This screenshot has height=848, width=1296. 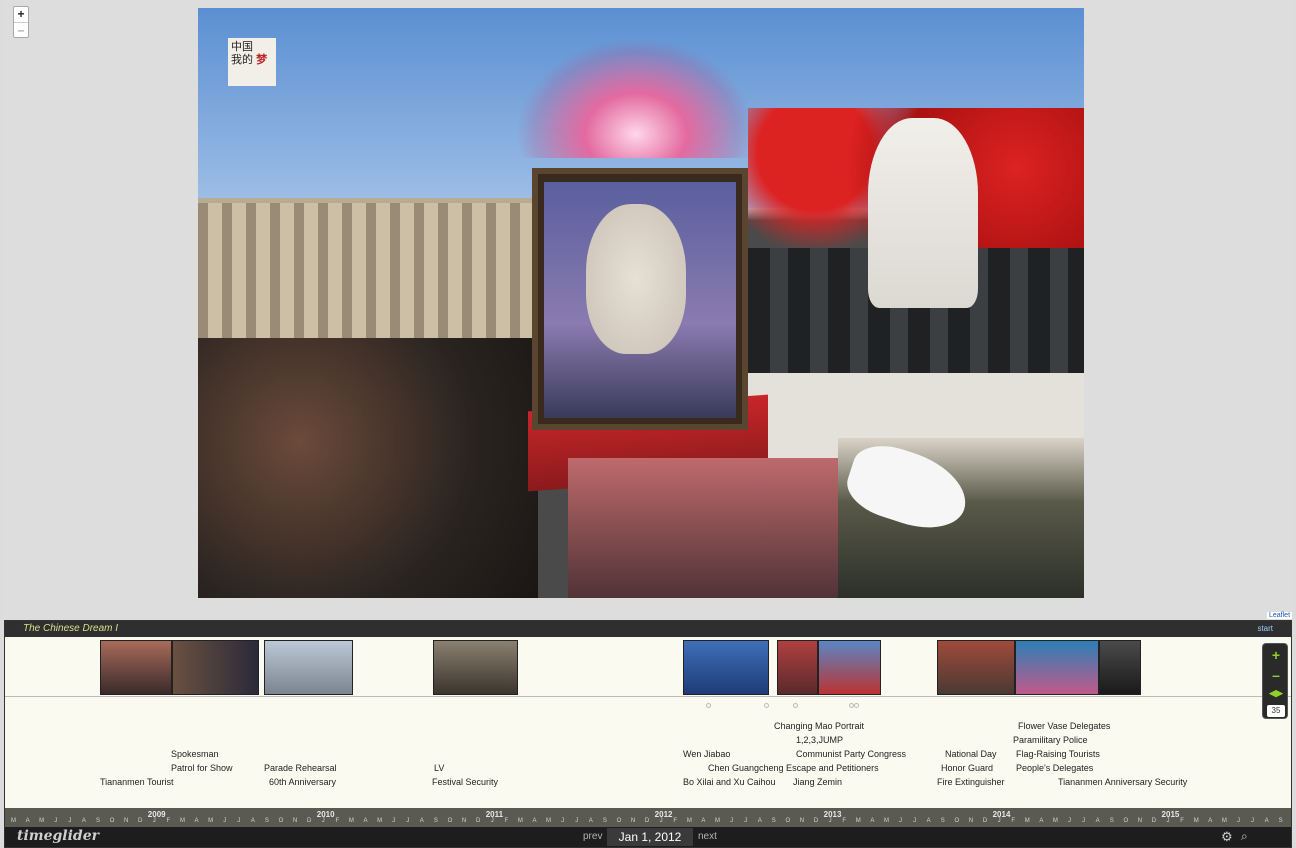 What do you see at coordinates (849, 667) in the screenshot?
I see `thumbnail-communist-party-congress` at bounding box center [849, 667].